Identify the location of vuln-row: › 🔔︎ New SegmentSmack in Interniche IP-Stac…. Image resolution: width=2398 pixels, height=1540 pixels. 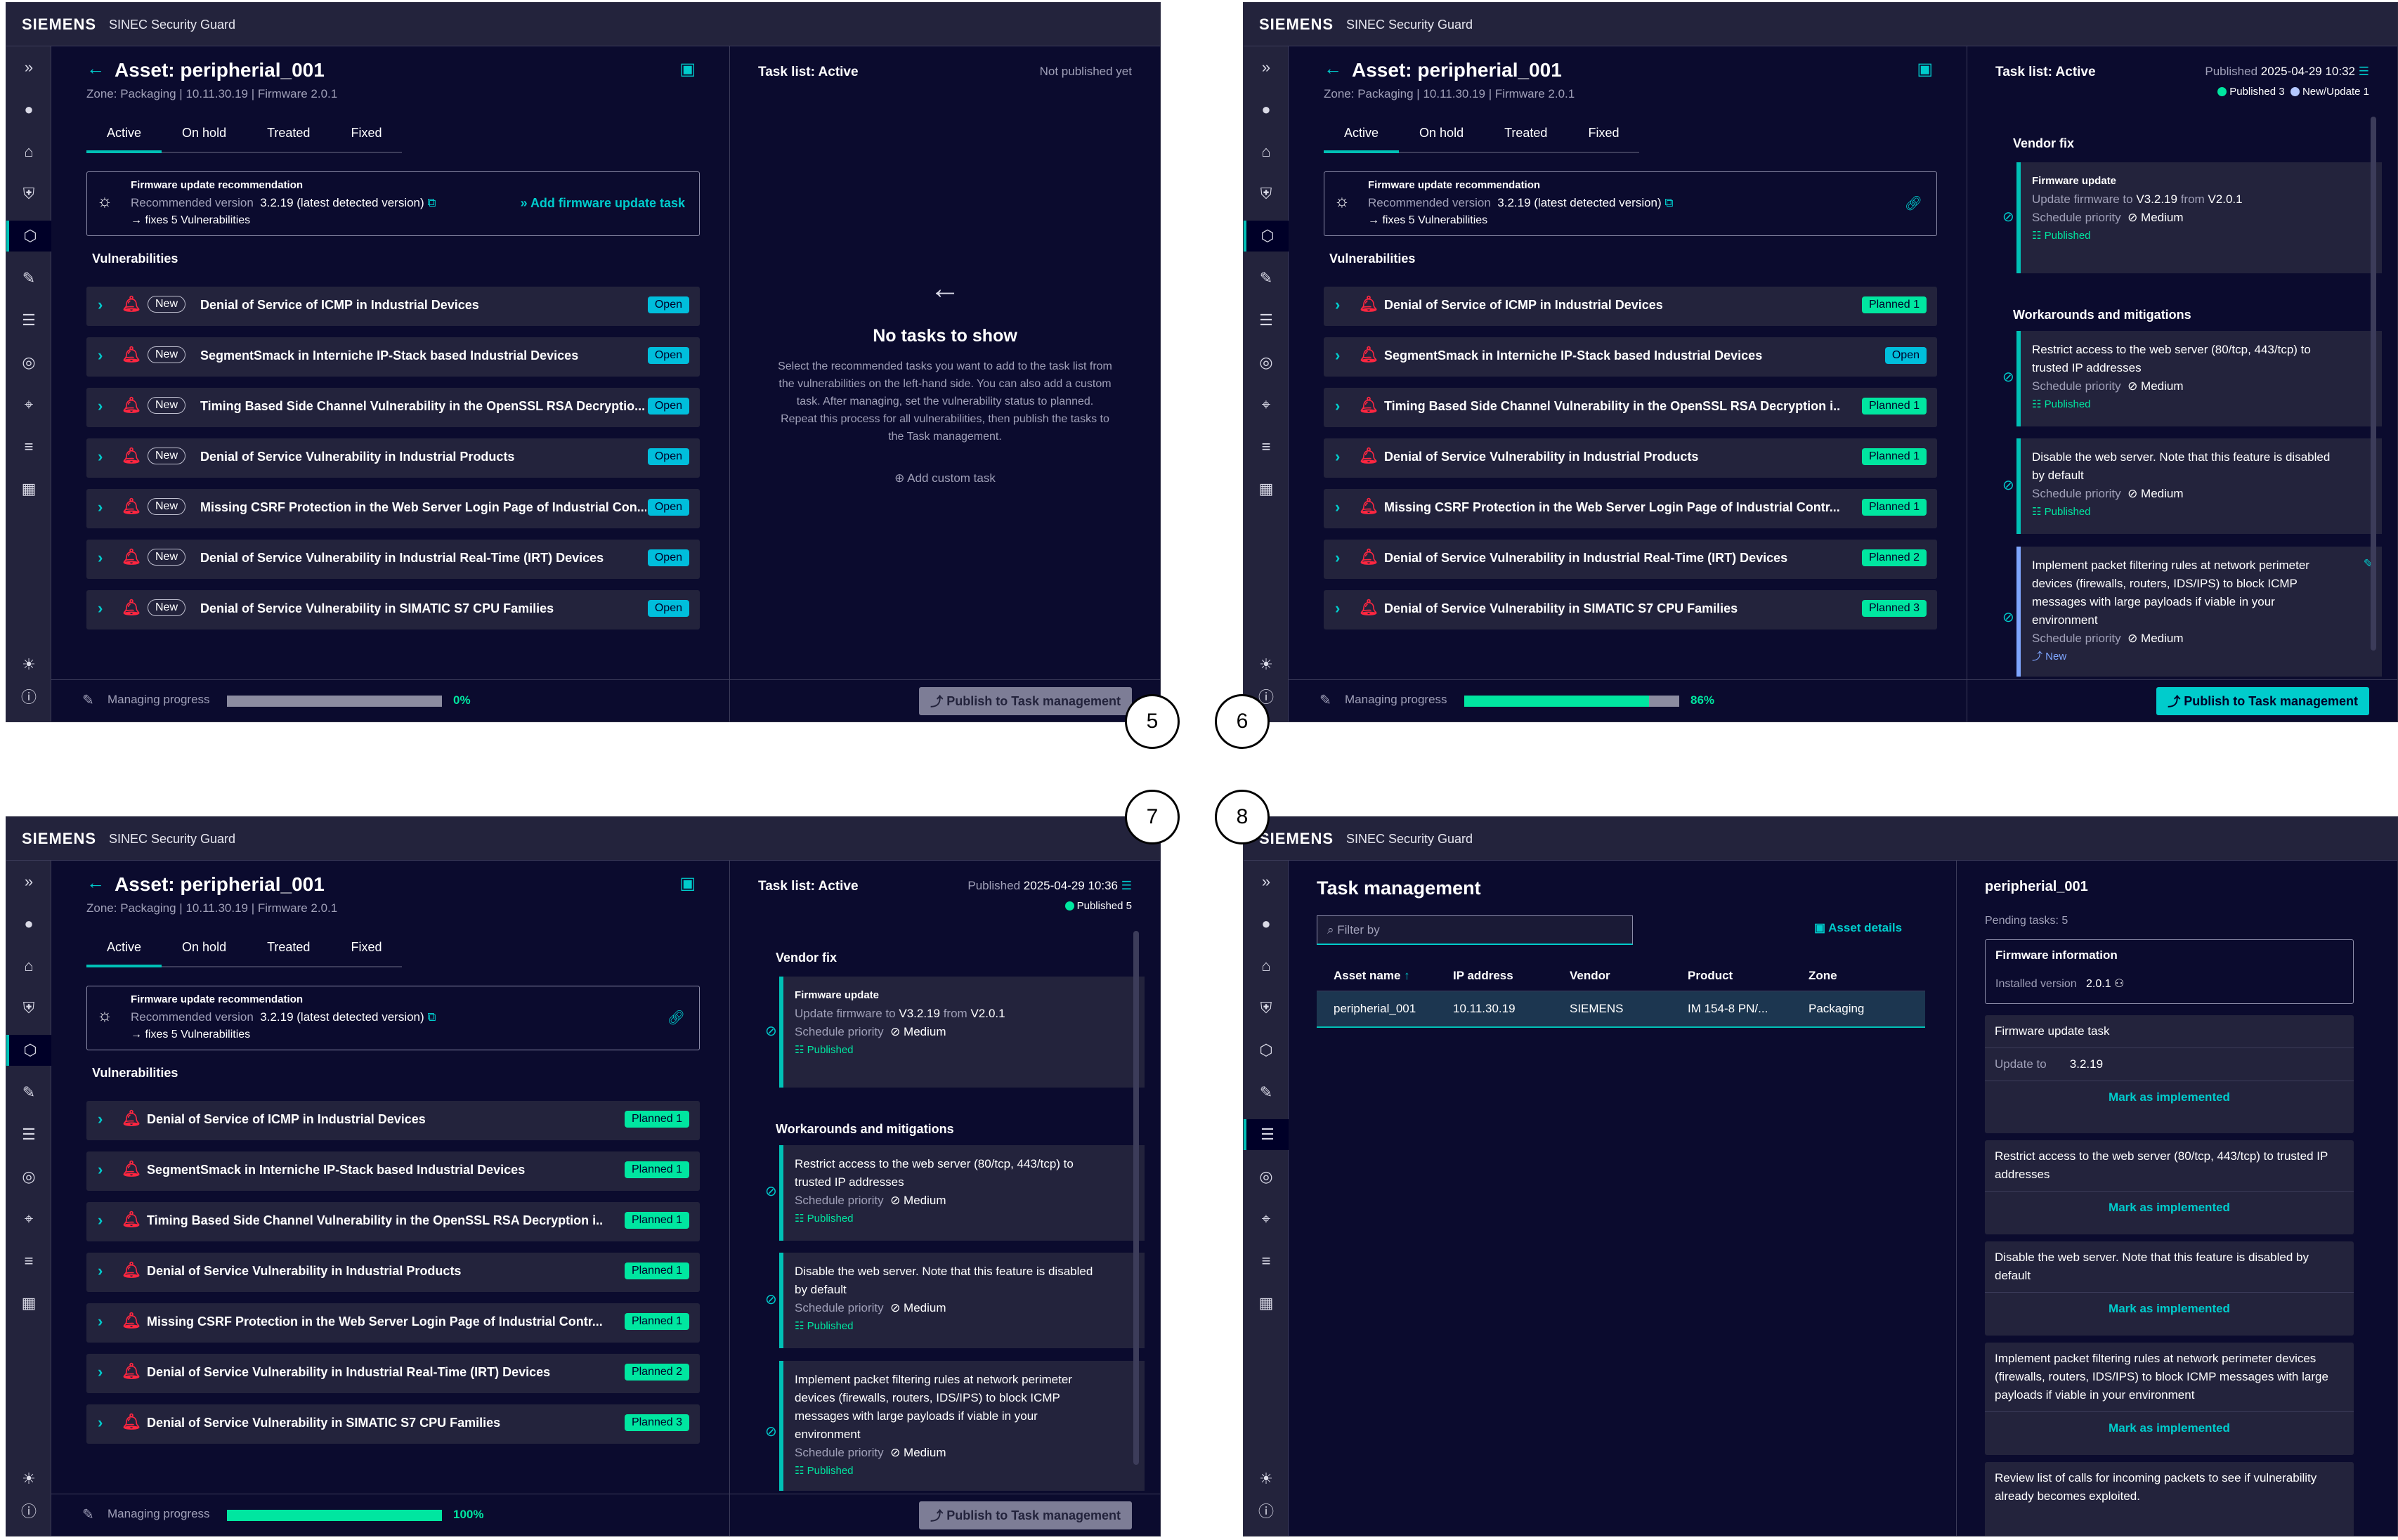
(393, 357).